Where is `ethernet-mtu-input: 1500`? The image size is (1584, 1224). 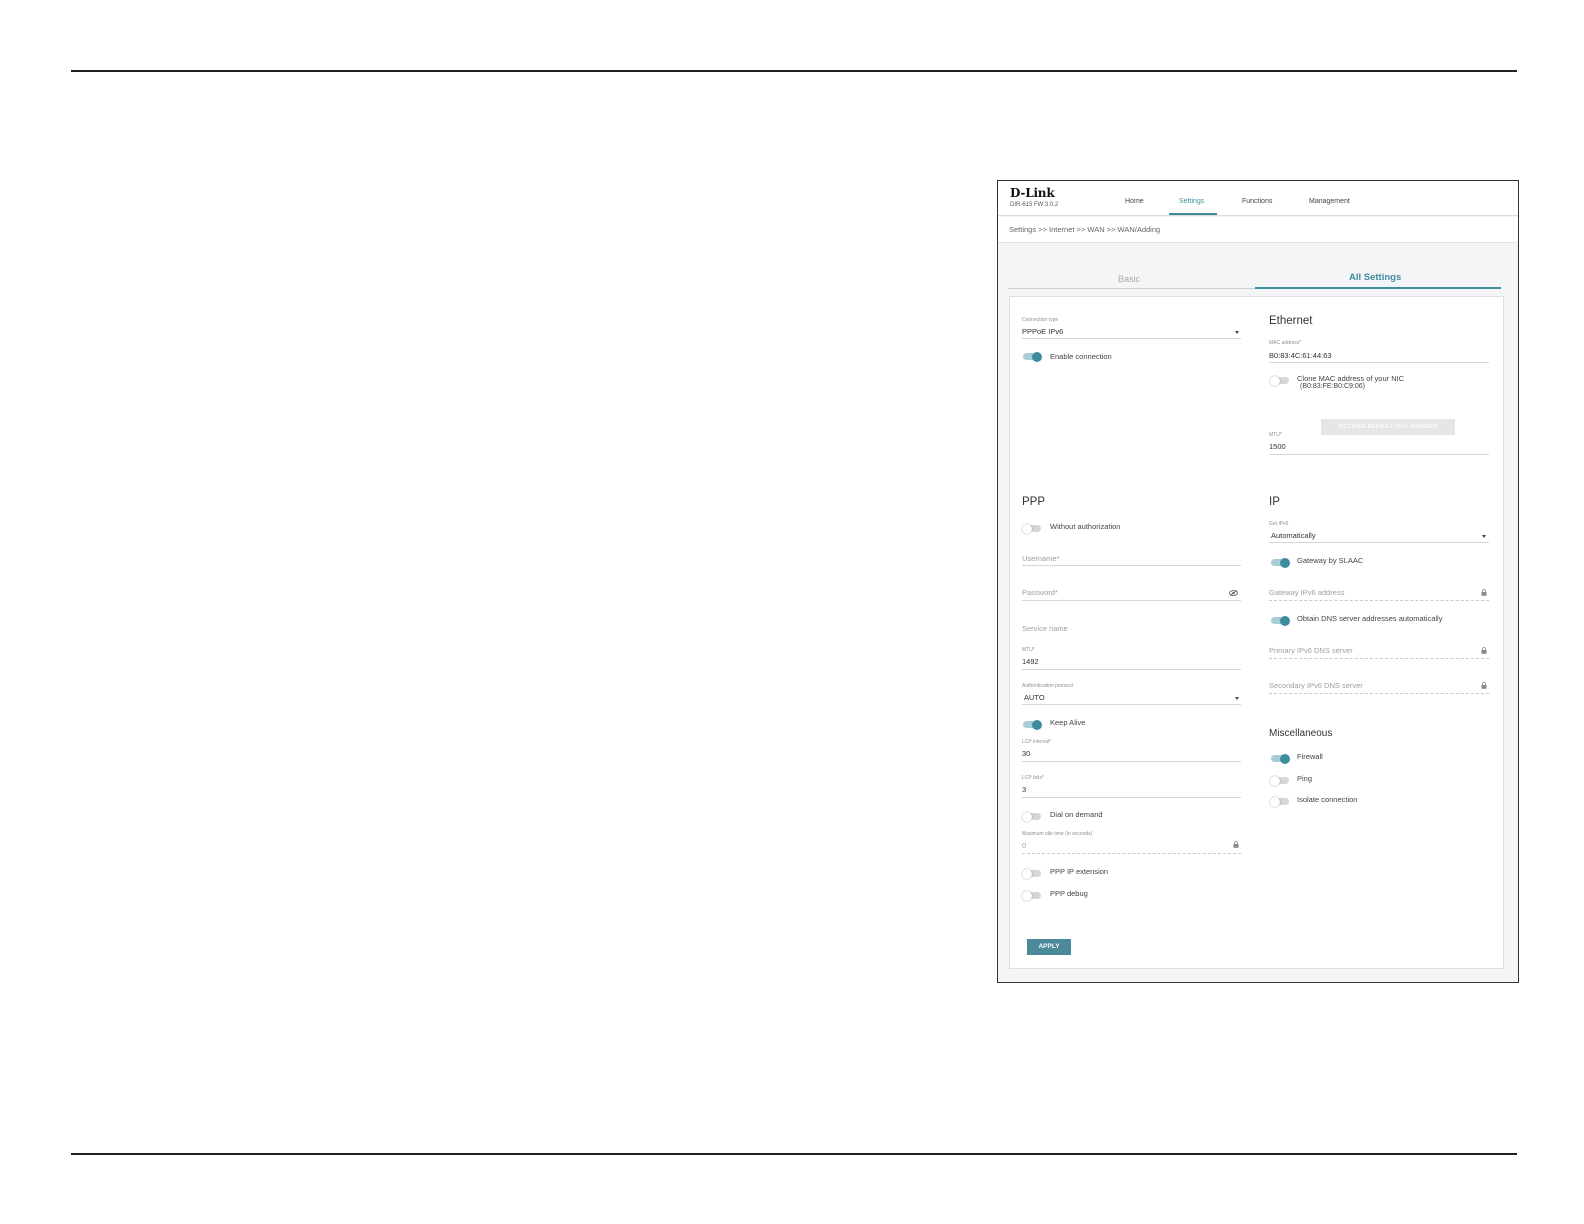
ethernet-mtu-input: 1500 is located at coordinates (1277, 446).